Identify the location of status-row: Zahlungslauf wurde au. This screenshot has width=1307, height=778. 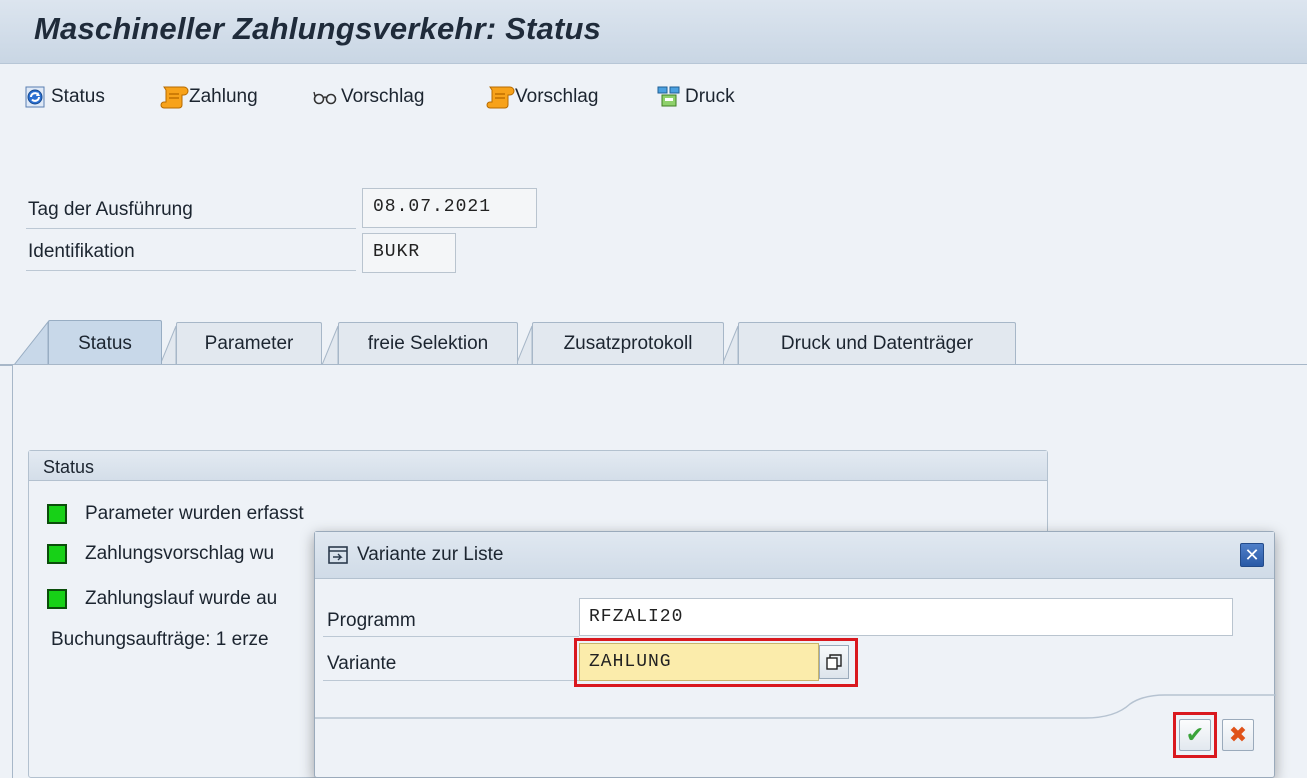
(162, 599).